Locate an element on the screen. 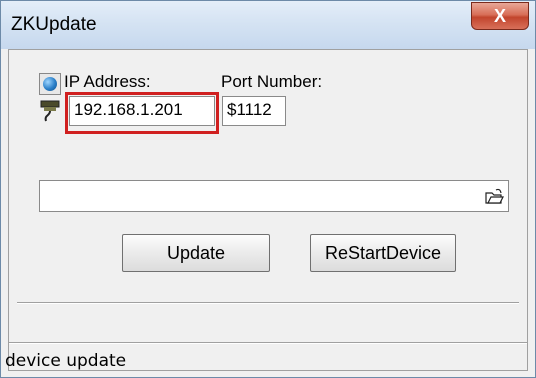  port-number-label: Port Number: is located at coordinates (272, 81).